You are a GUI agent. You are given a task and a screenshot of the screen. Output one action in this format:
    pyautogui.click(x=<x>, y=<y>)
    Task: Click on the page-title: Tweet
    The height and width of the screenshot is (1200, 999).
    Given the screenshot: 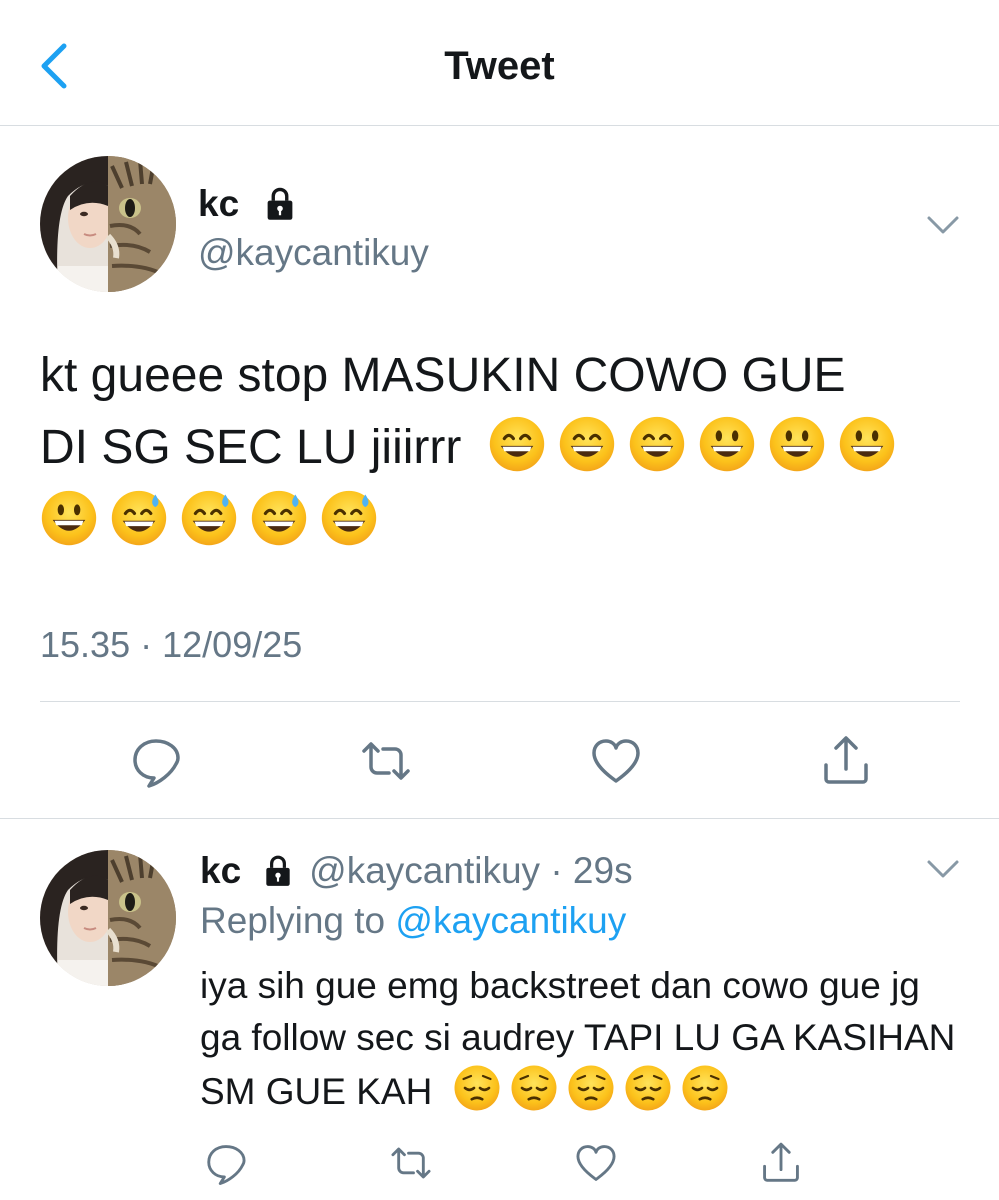 What is the action you would take?
    pyautogui.click(x=499, y=66)
    